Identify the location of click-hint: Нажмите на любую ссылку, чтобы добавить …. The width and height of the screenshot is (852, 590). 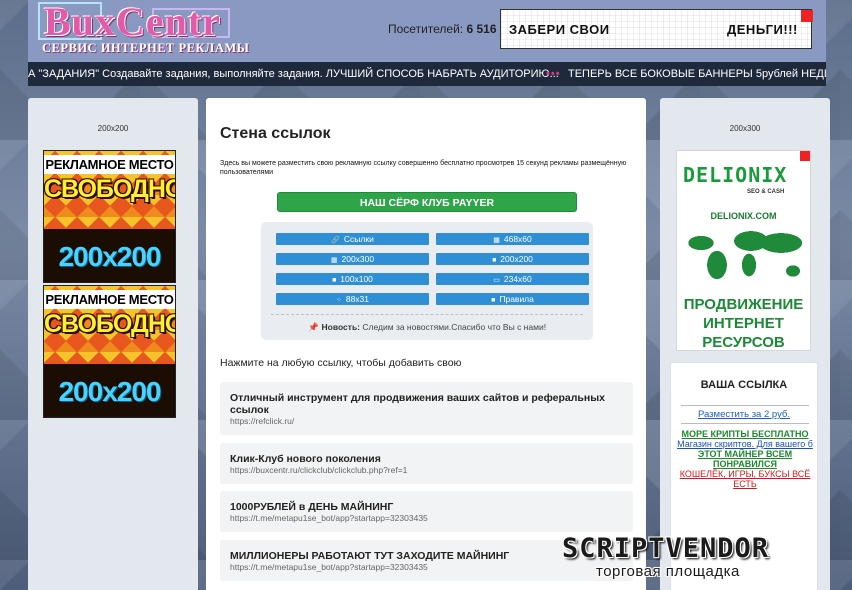
(341, 363).